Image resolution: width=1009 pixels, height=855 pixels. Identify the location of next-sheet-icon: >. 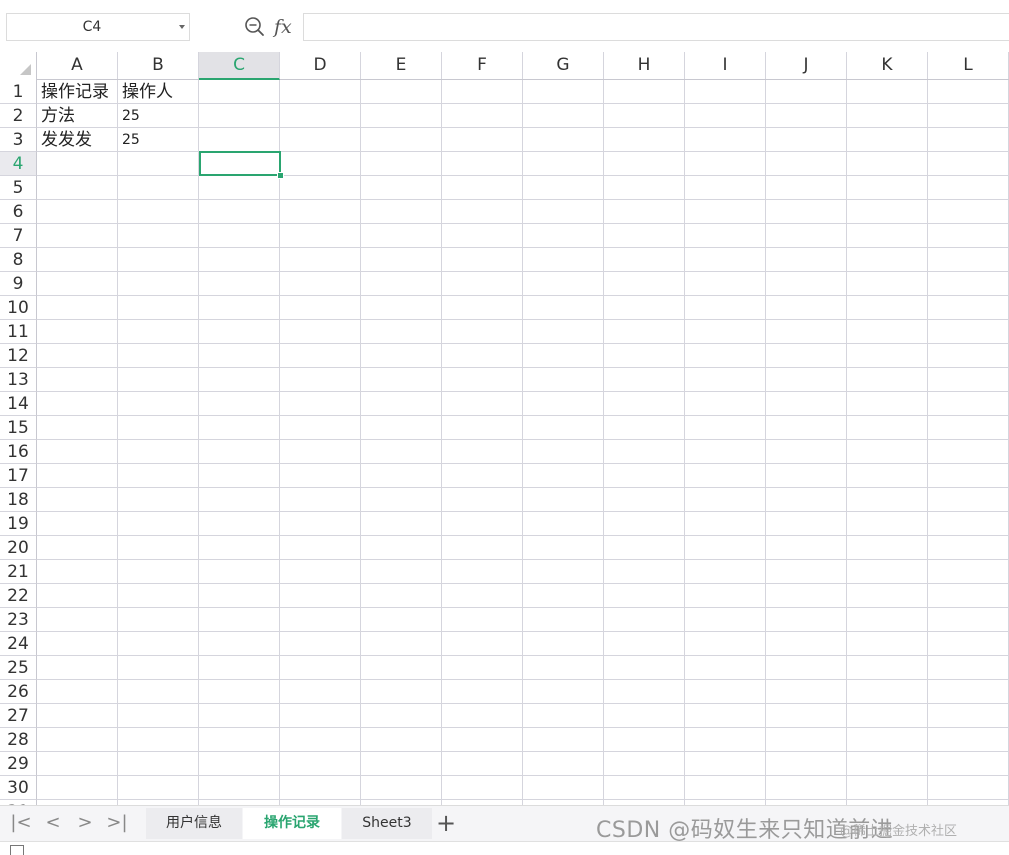
(85, 823).